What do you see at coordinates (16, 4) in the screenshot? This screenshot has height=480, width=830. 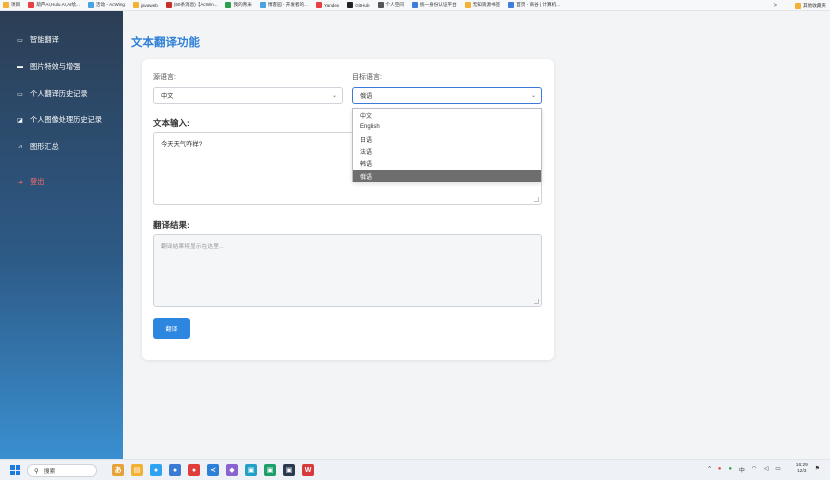 I see `bookmark-label: 项目` at bounding box center [16, 4].